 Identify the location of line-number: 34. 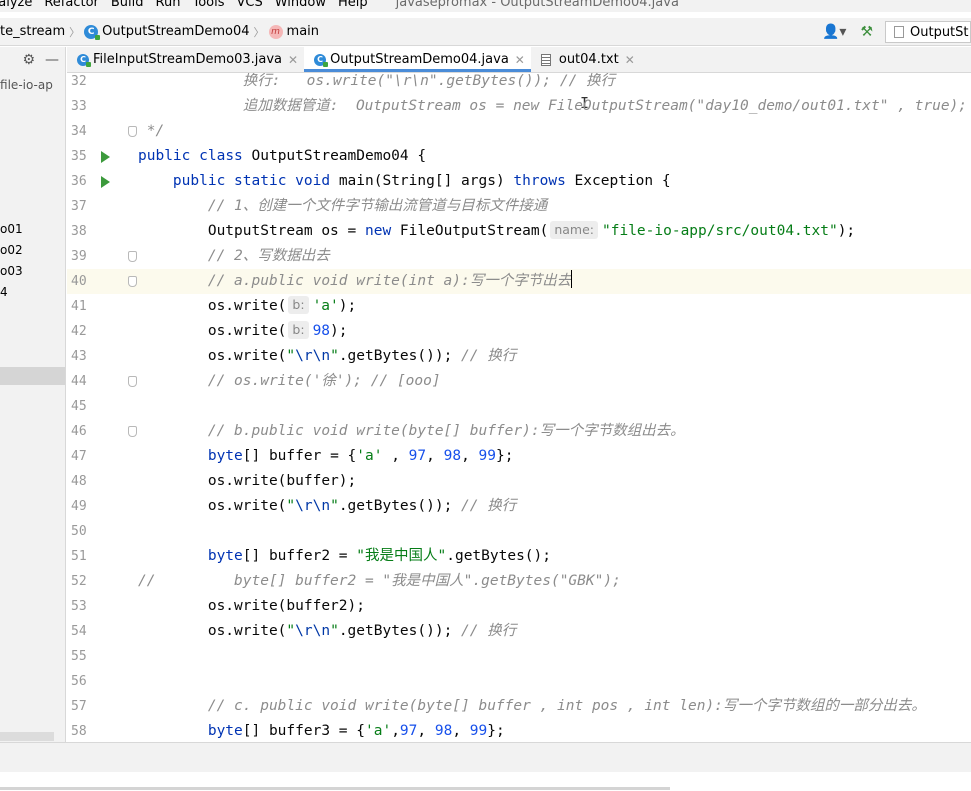
(81, 131).